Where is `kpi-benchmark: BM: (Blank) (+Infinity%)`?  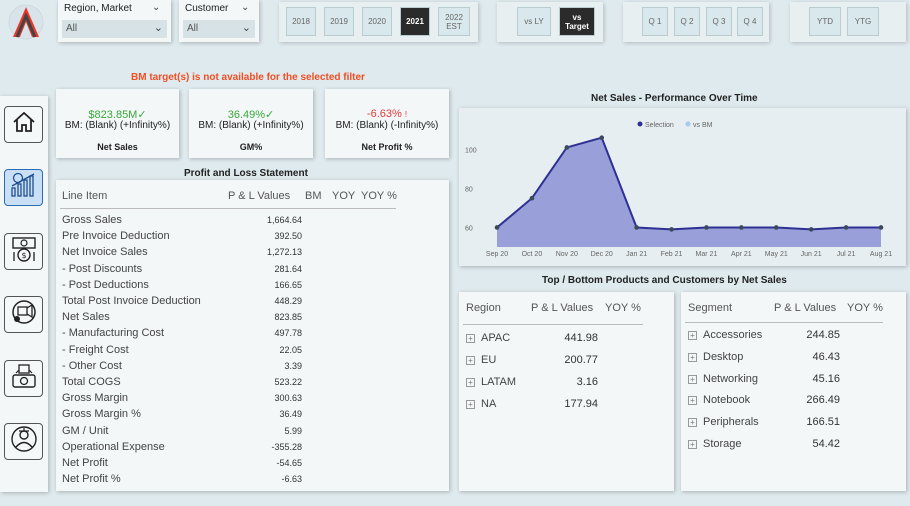
kpi-benchmark: BM: (Blank) (+Infinity%) is located at coordinates (251, 125).